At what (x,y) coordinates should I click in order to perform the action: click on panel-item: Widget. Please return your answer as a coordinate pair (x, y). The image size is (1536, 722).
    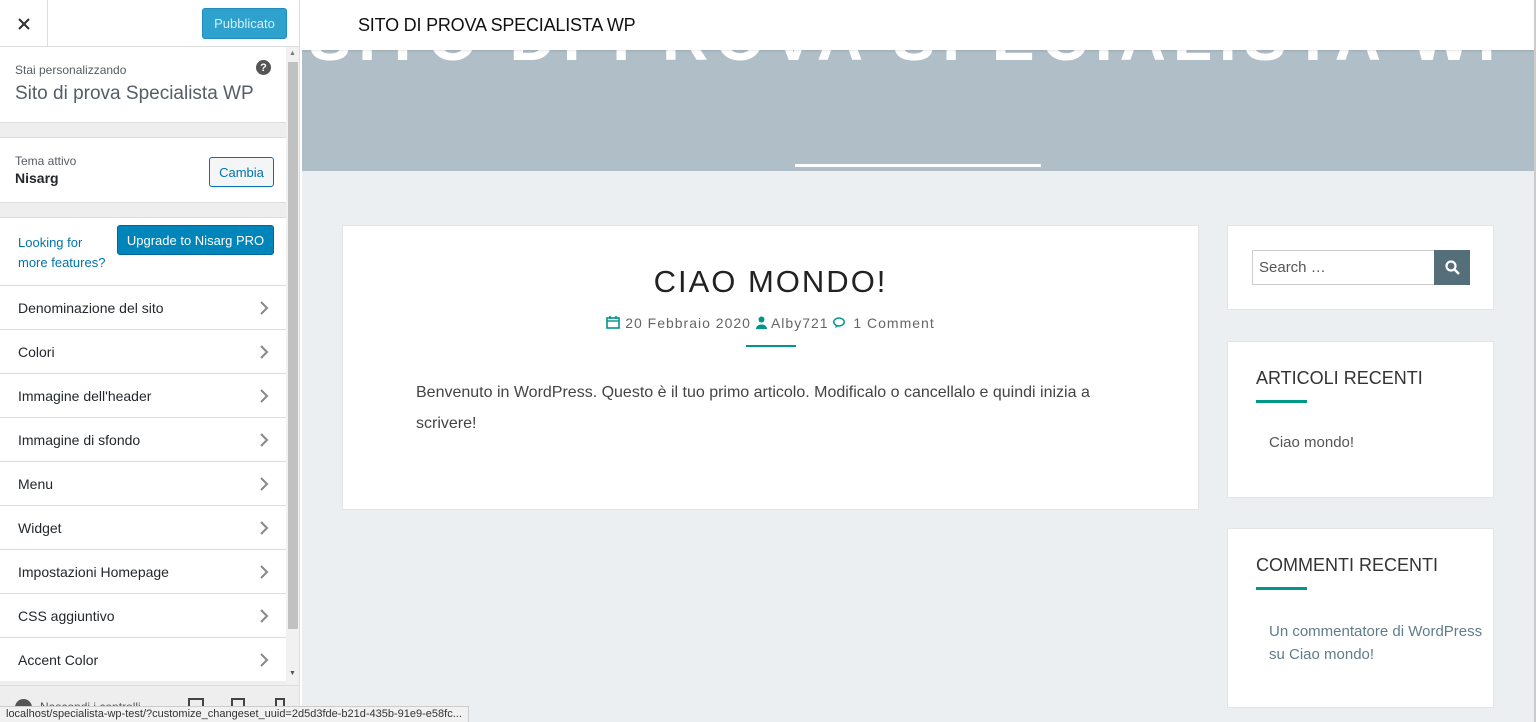
    Looking at the image, I should click on (143, 527).